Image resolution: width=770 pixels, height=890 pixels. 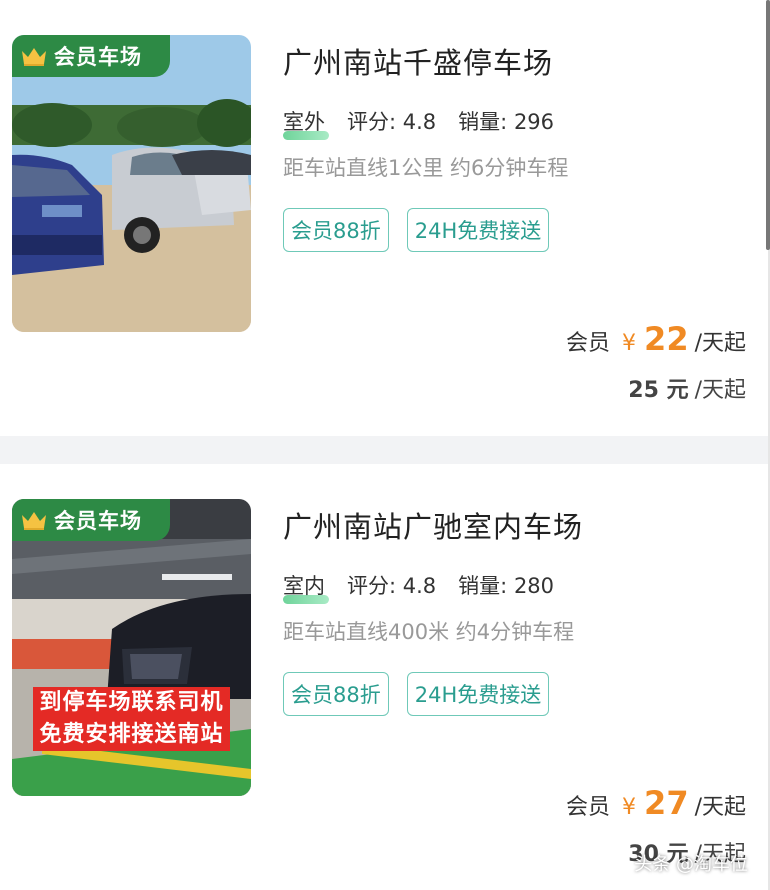 I want to click on original-price-amount: 25 元, so click(x=658, y=390).